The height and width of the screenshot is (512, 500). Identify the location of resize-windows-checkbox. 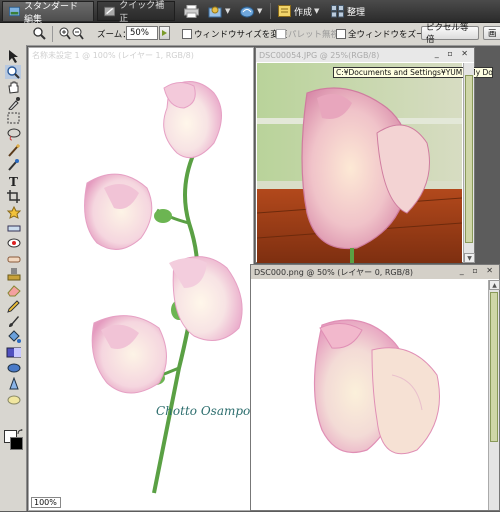
(187, 34).